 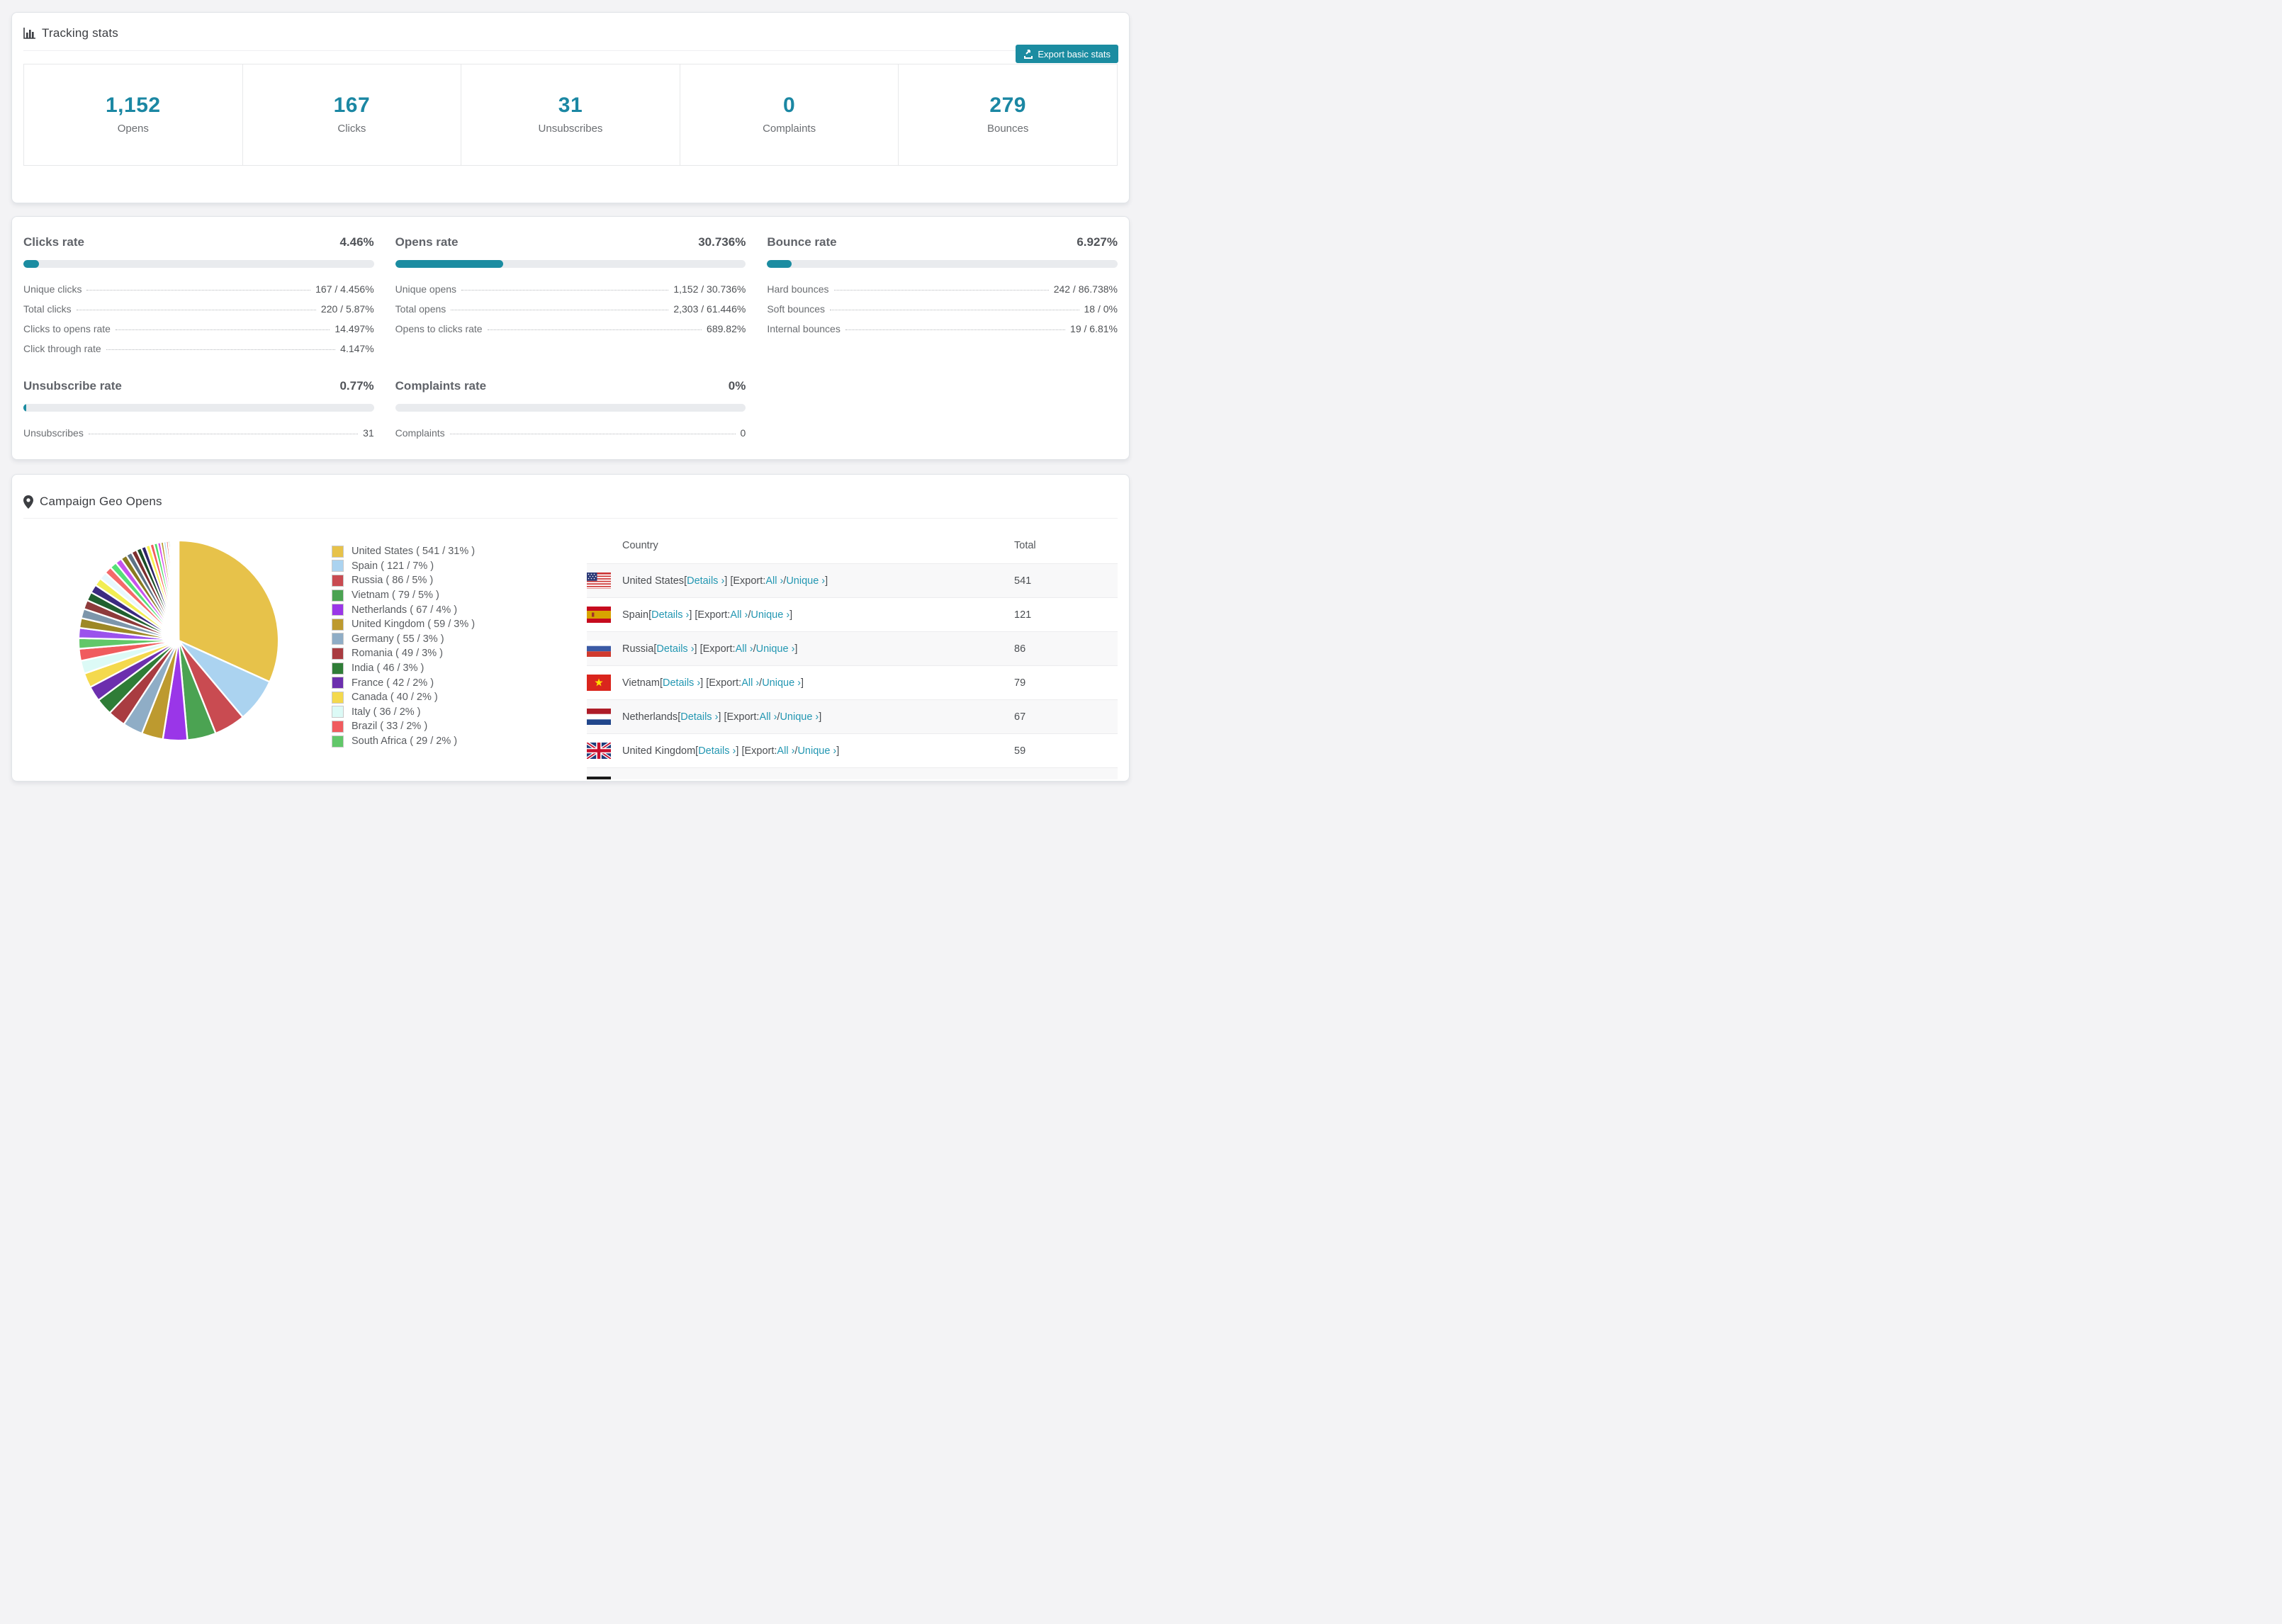 I want to click on rate-stat-value: 2,303 / 61.446%, so click(x=709, y=309).